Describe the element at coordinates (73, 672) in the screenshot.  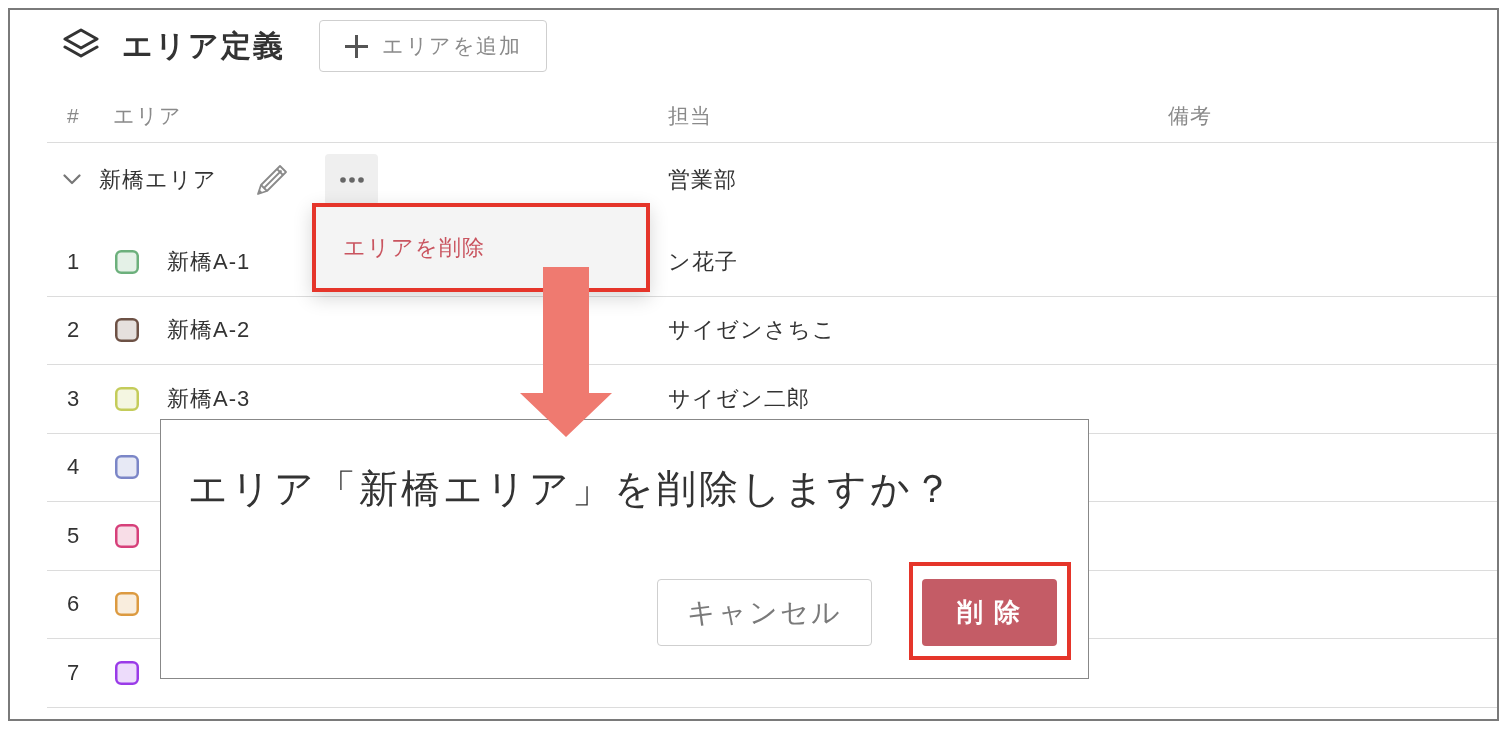
I see `row-number: 7` at that location.